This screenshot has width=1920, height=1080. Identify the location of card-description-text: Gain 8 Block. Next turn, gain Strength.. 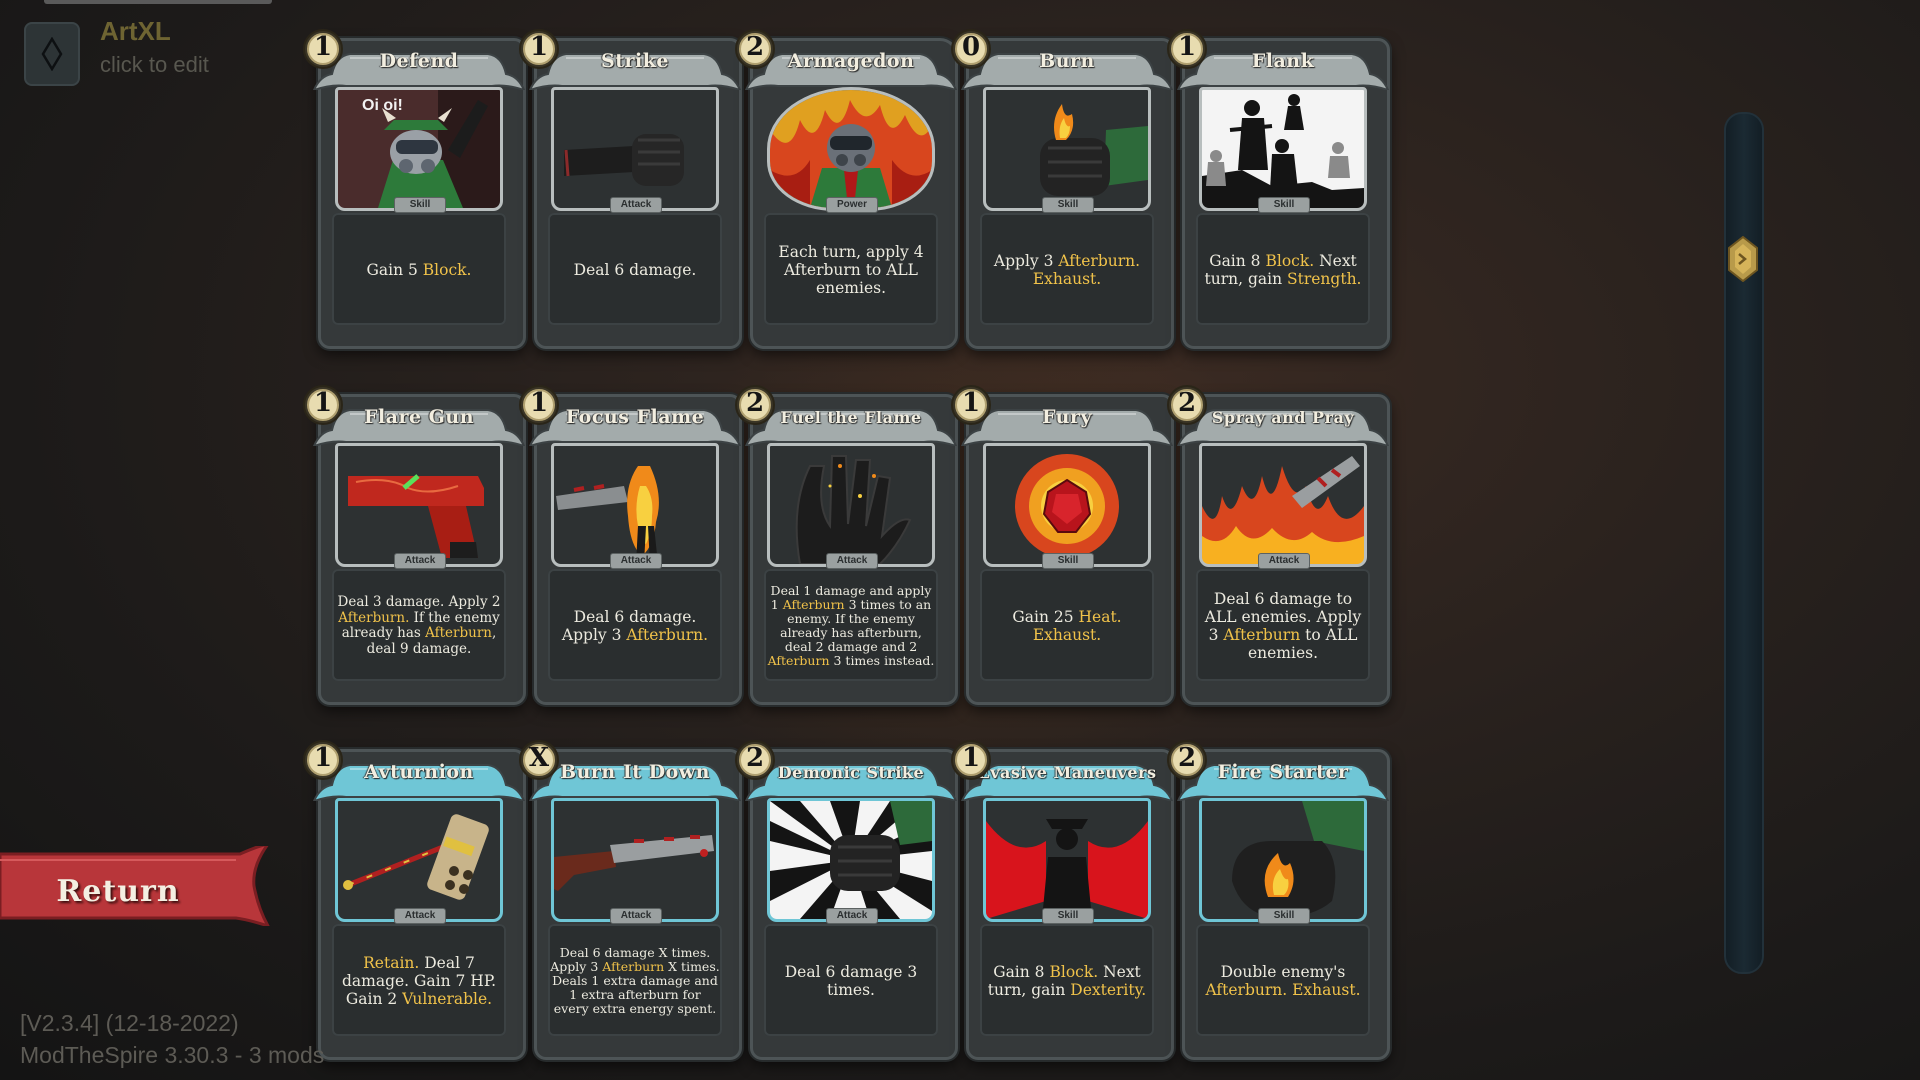
(1283, 270).